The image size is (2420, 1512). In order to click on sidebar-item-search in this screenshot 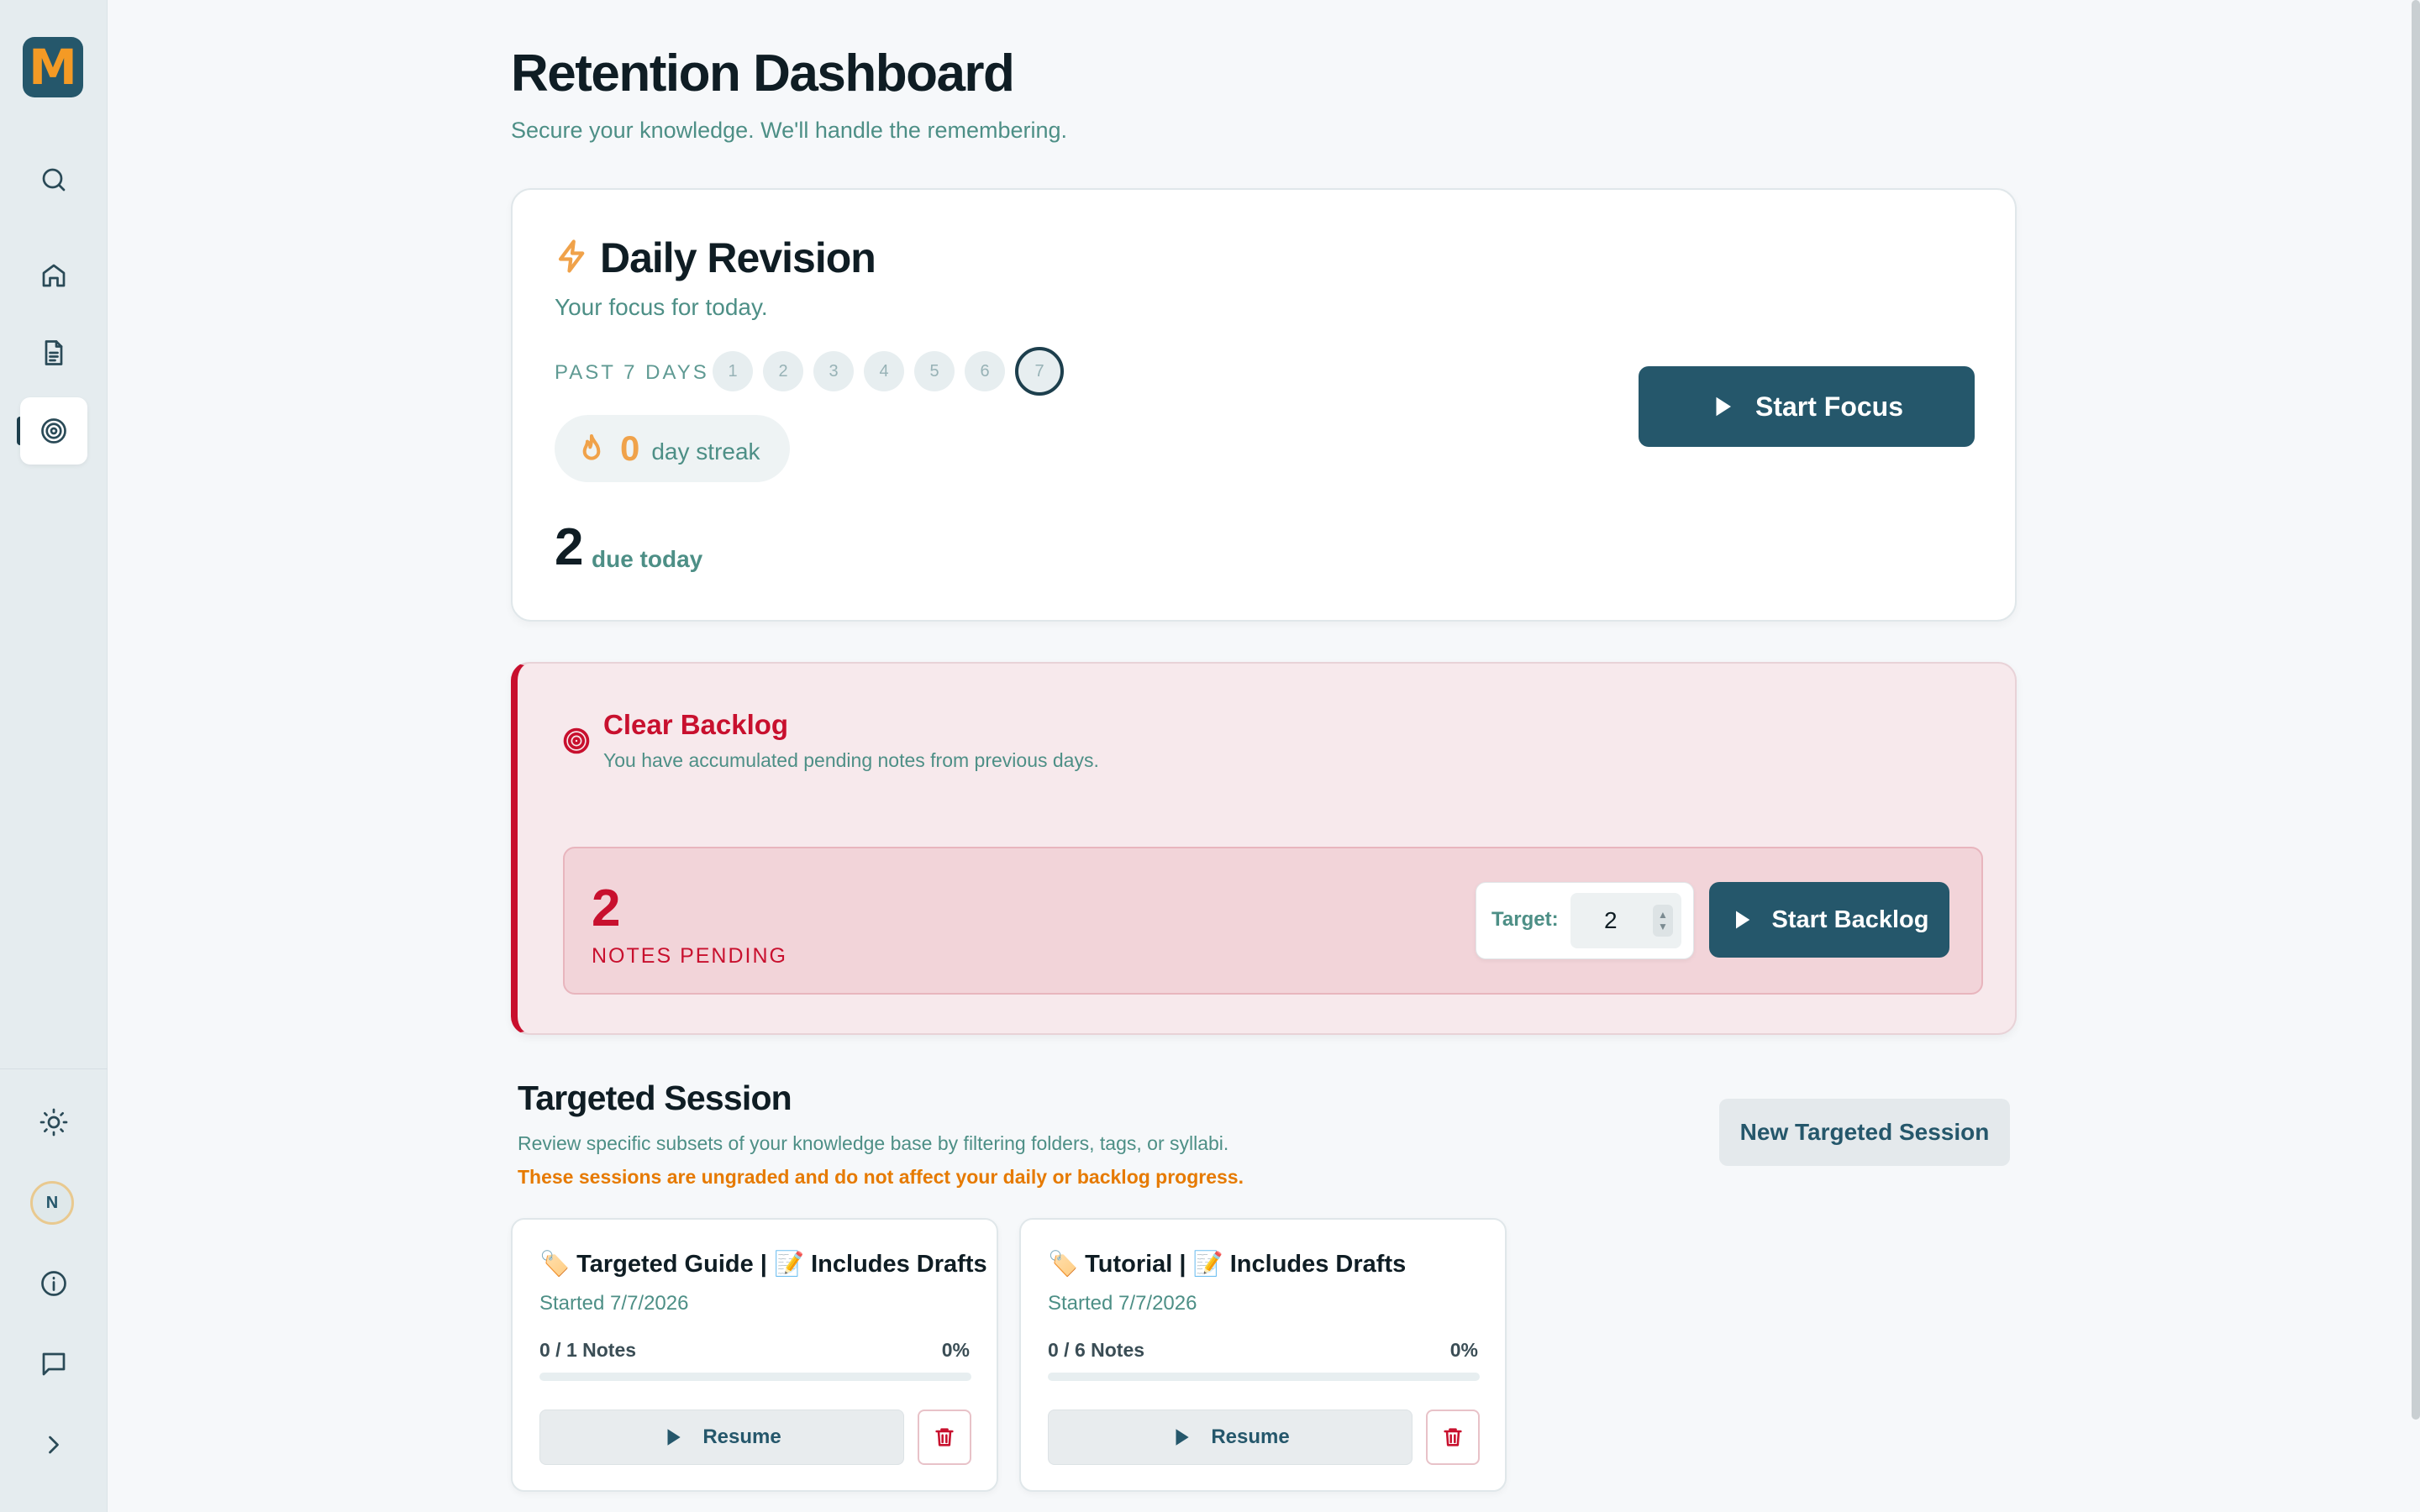, I will do `click(53, 179)`.